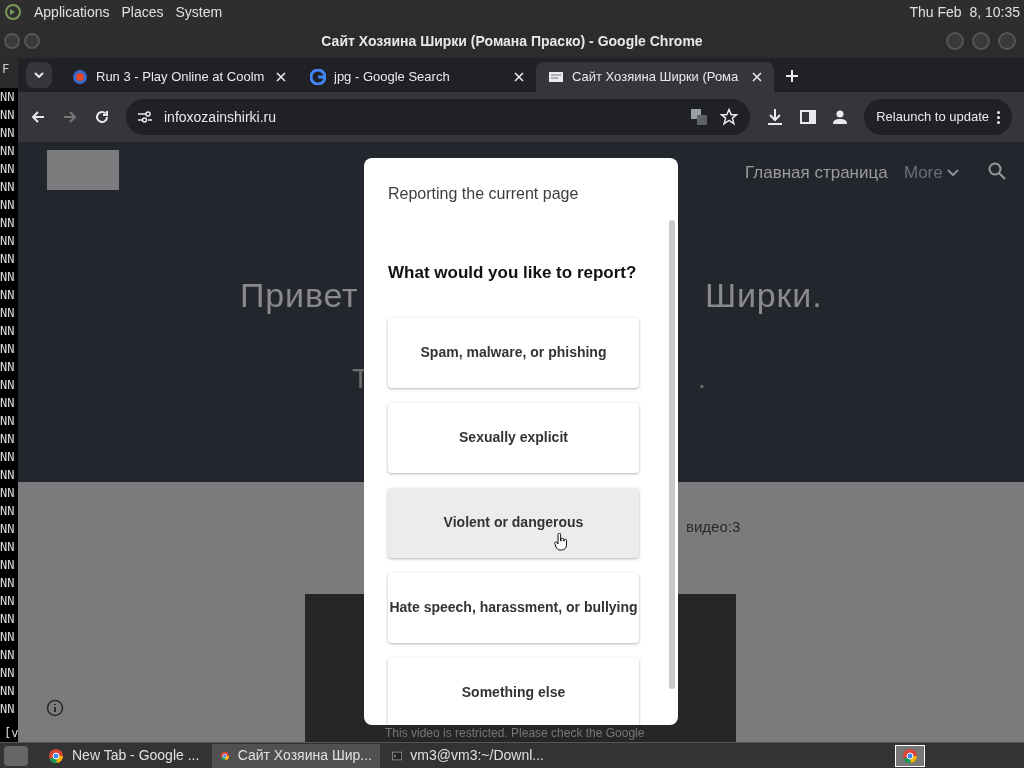 The image size is (1024, 768). I want to click on page-icon, so click(556, 77).